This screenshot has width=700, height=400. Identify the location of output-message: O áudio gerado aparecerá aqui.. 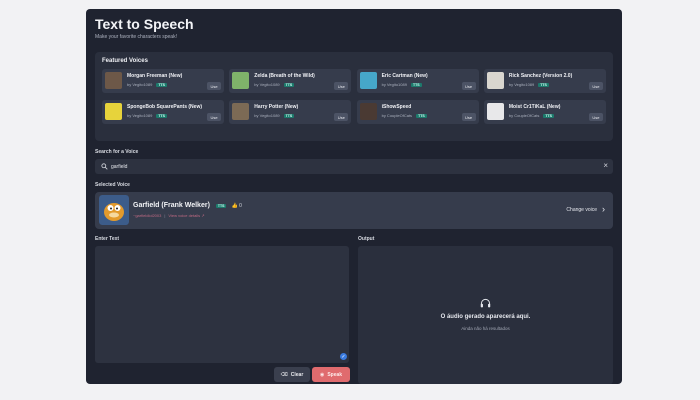
(485, 317).